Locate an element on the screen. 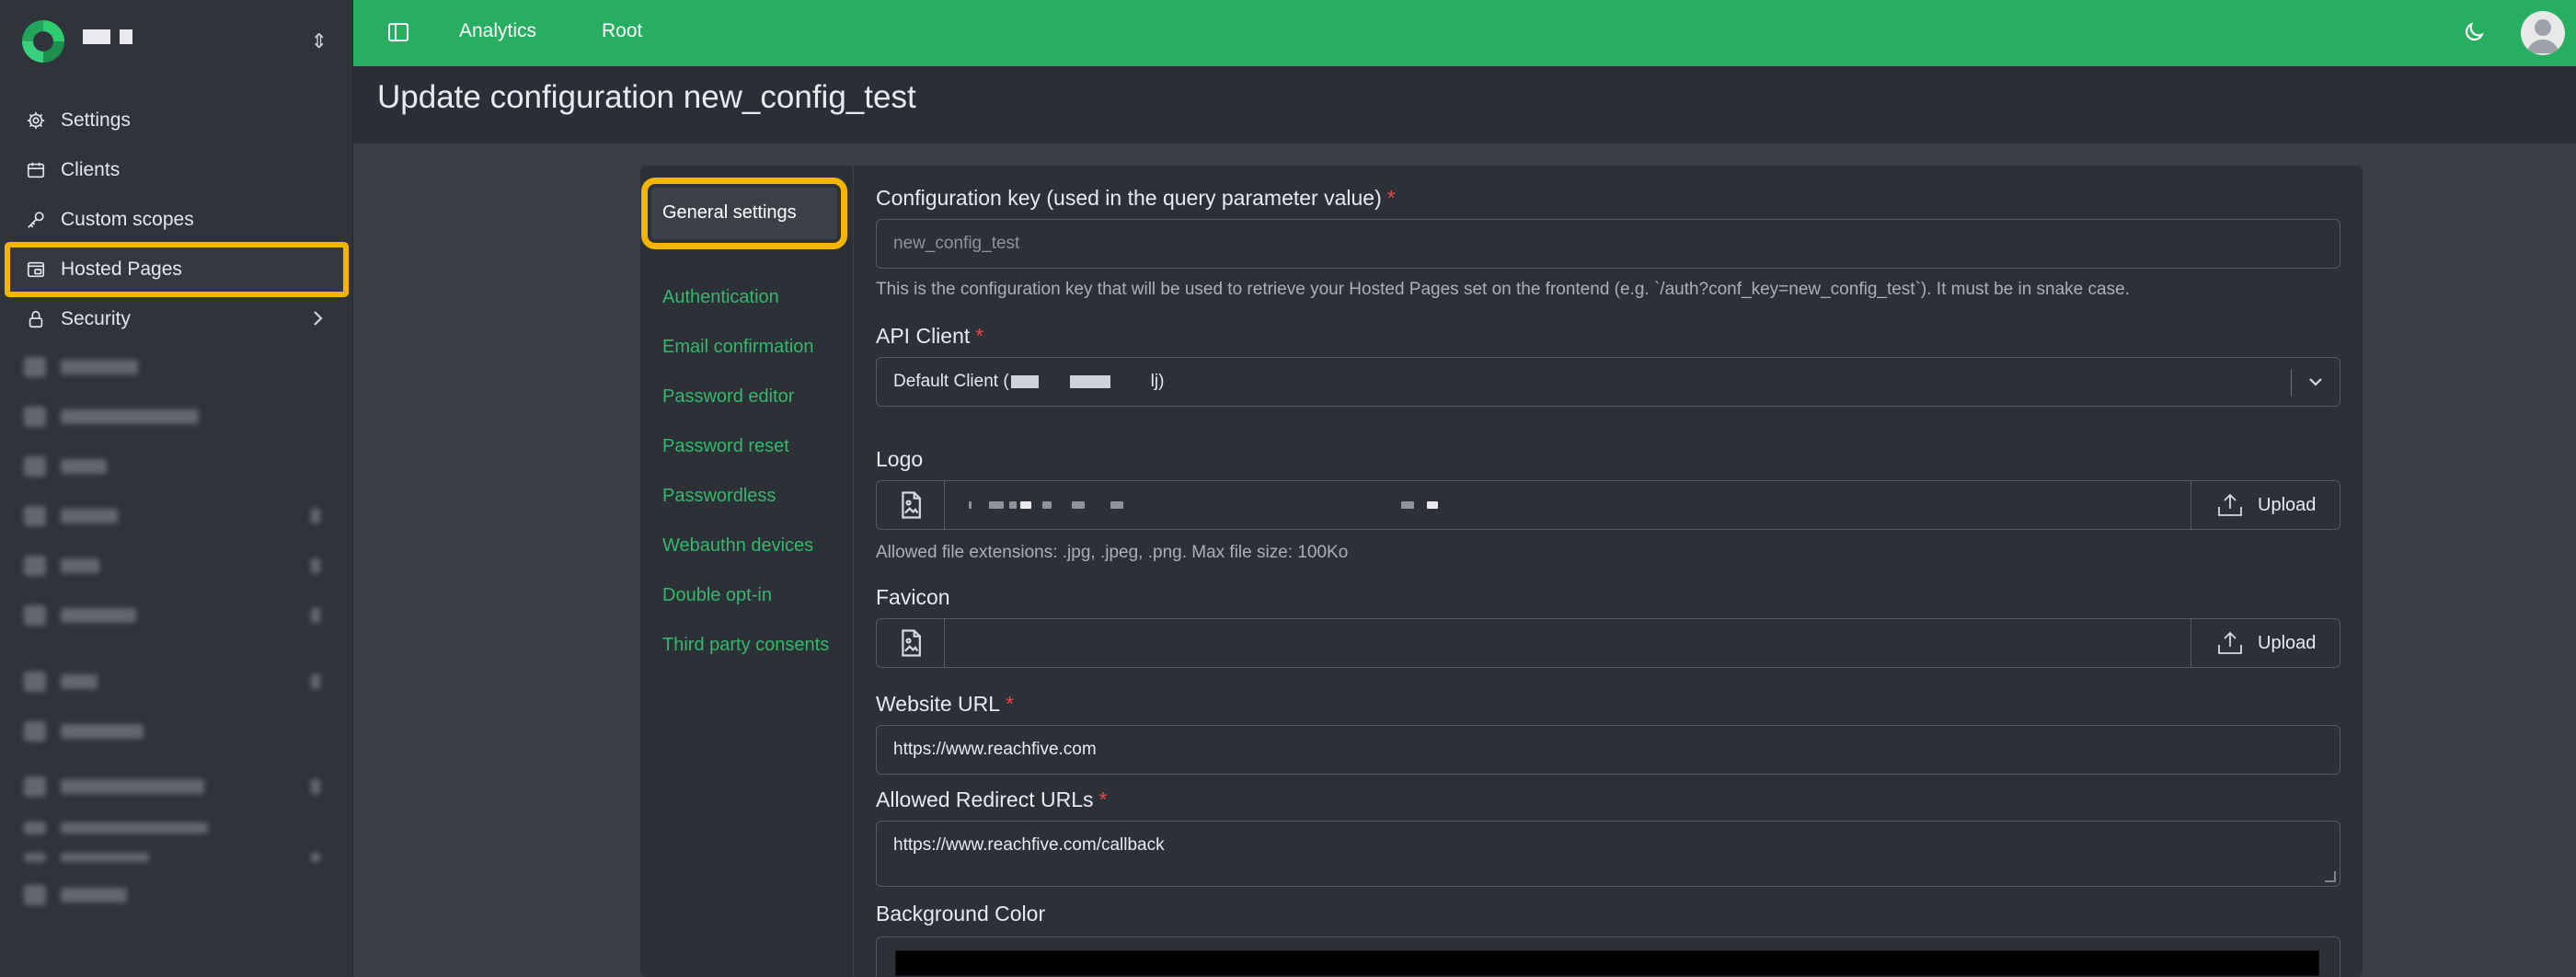  sidebar-item-clients: Clients is located at coordinates (176, 170).